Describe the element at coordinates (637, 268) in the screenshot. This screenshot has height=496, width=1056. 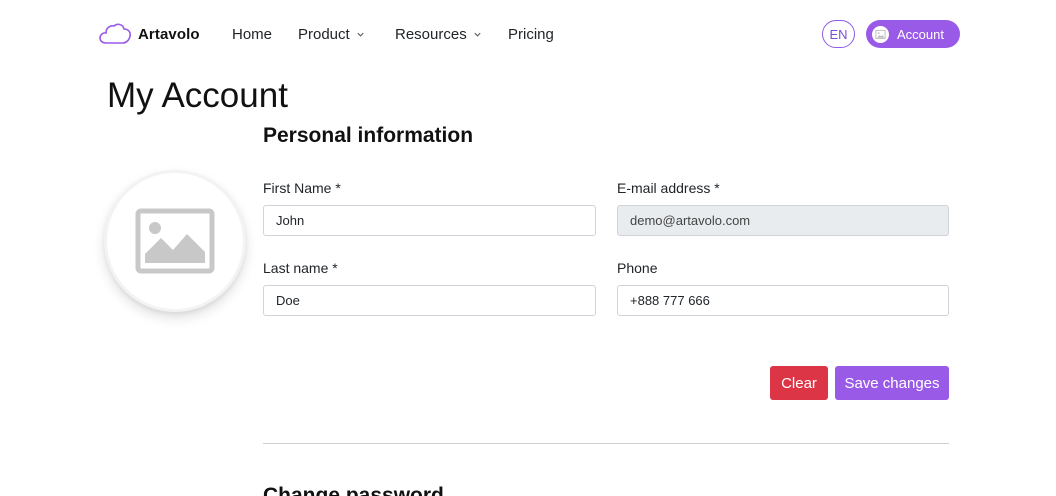
I see `phone-label: Phone` at that location.